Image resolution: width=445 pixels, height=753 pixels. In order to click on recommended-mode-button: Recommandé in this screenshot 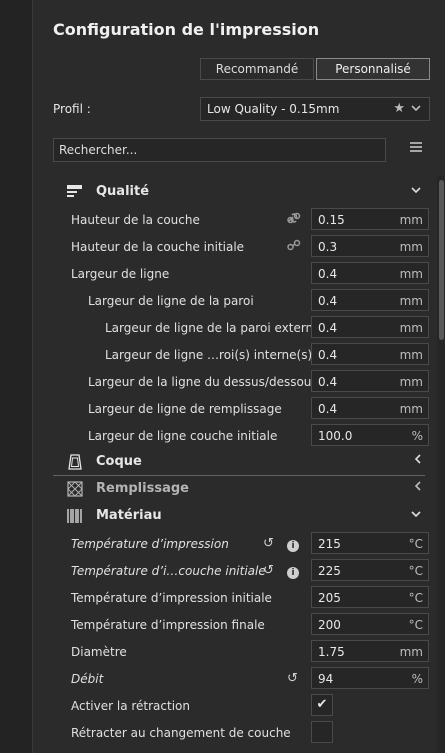, I will do `click(257, 69)`.